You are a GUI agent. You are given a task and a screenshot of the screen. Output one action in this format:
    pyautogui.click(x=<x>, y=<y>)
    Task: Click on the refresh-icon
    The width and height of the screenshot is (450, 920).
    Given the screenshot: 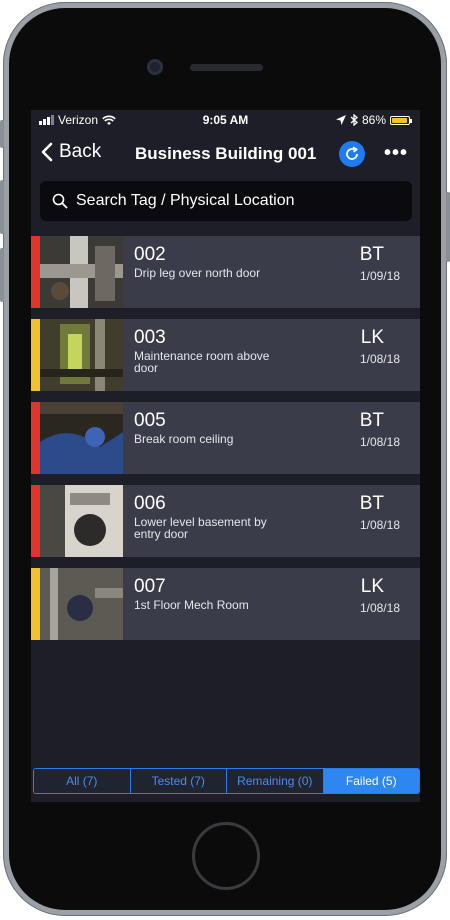 What is the action you would take?
    pyautogui.click(x=352, y=153)
    